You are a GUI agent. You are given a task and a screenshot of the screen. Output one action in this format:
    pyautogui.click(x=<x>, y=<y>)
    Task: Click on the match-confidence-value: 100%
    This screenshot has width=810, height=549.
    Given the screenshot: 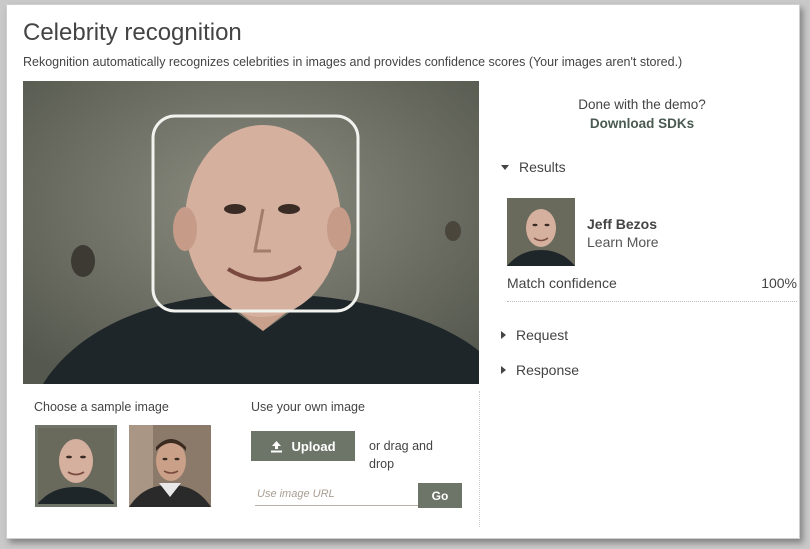 What is the action you would take?
    pyautogui.click(x=779, y=283)
    